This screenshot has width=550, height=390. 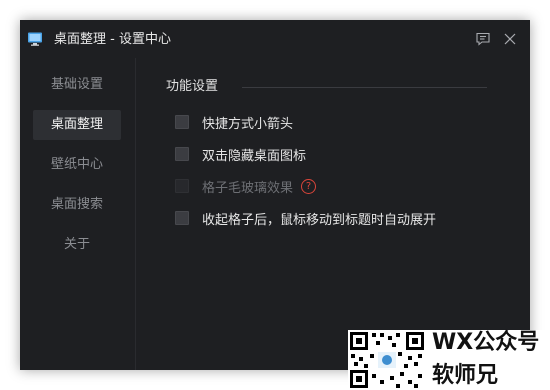 What do you see at coordinates (112, 39) in the screenshot?
I see `window-title: 桌面整理 - 设置中心` at bounding box center [112, 39].